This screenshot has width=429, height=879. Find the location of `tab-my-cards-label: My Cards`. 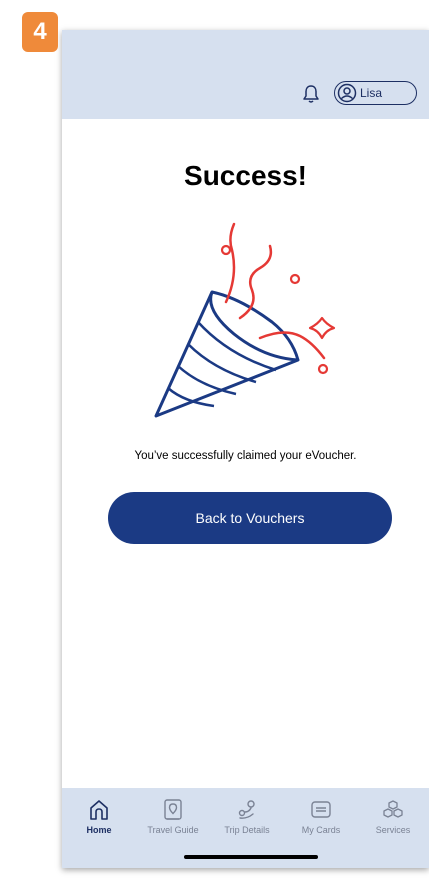

tab-my-cards-label: My Cards is located at coordinates (321, 830).